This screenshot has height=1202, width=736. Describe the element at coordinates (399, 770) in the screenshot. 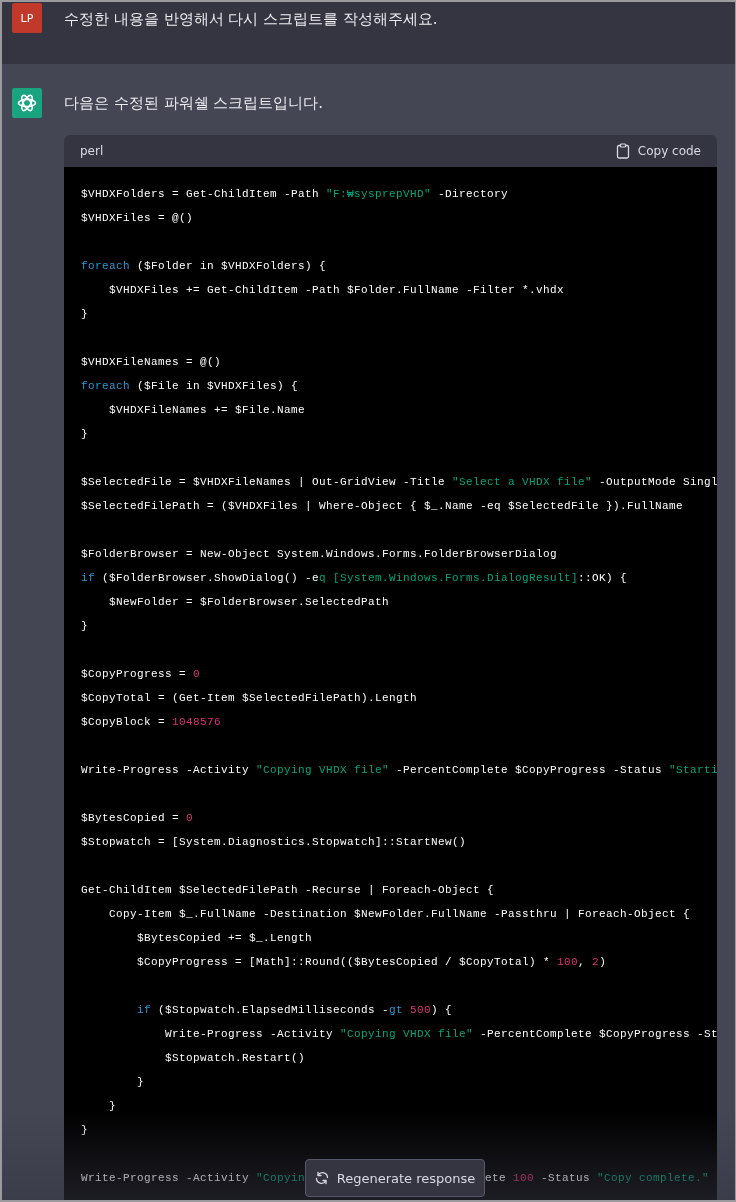

I see `code-line: Write-Progress -Activity "Copying VHDX file" -PercentComplete $CopyProgress -Status "Starti` at that location.